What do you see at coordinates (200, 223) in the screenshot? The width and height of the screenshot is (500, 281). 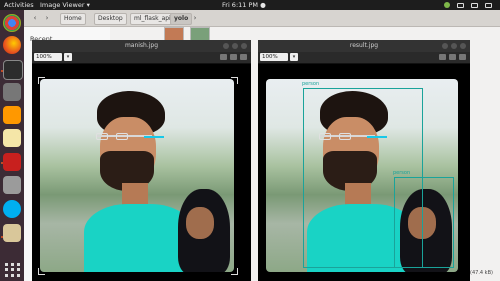 I see `background-face` at bounding box center [200, 223].